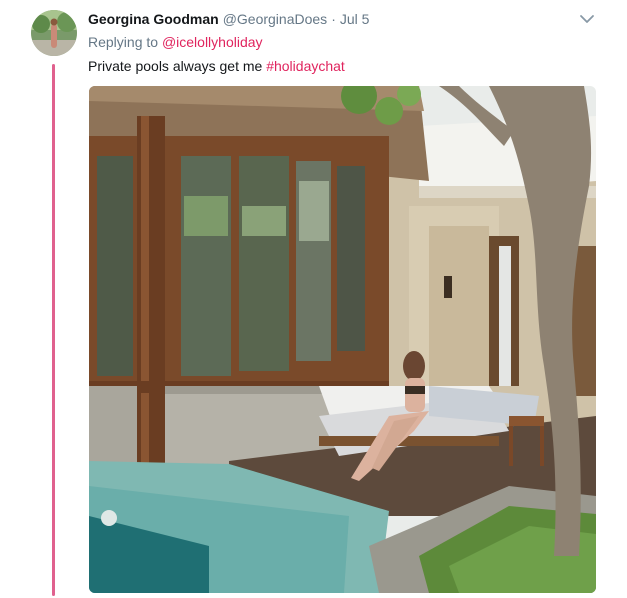 The width and height of the screenshot is (627, 598). Describe the element at coordinates (175, 66) in the screenshot. I see `tweet-text-body: Private pools always get me` at that location.